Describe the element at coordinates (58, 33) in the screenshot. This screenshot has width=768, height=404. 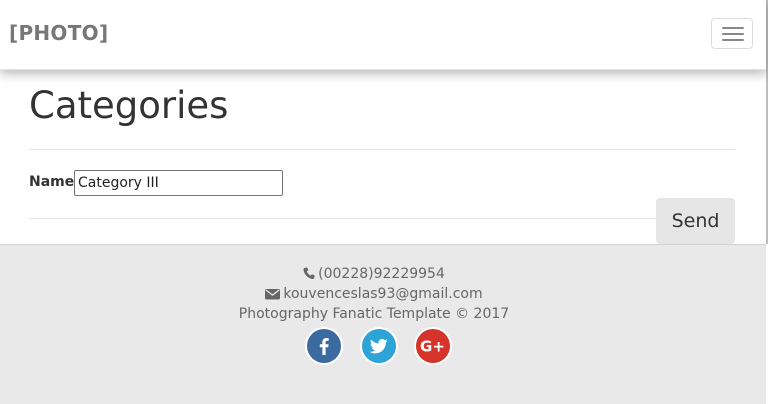
I see `brand-logo: [PHOTO]` at that location.